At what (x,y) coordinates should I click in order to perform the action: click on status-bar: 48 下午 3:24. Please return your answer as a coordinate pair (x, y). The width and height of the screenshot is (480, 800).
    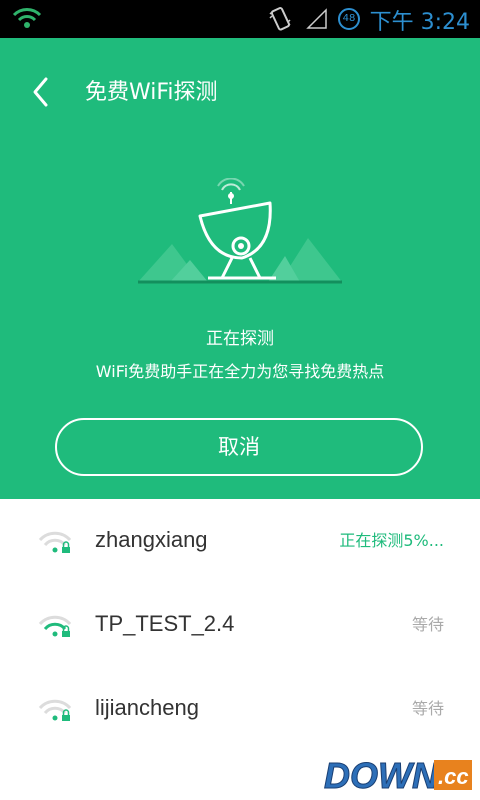
    Looking at the image, I should click on (240, 19).